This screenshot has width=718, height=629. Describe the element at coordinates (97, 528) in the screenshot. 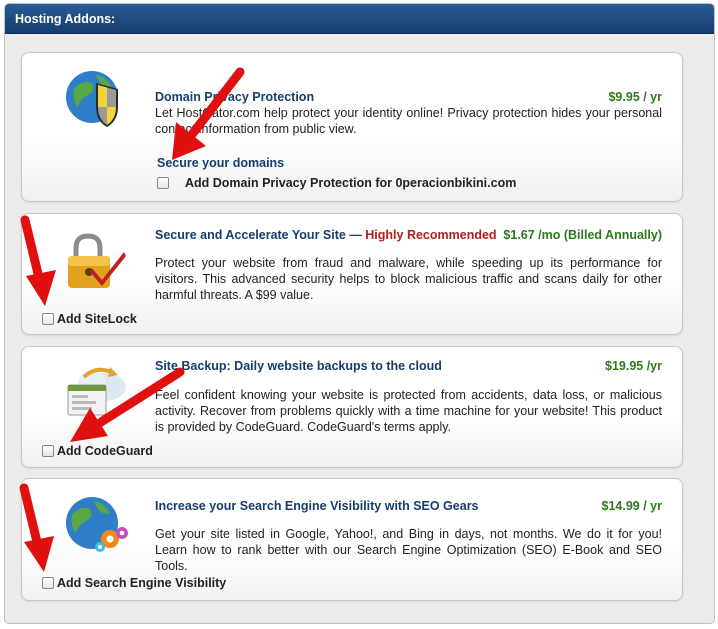

I see `globe-gears-icon` at that location.